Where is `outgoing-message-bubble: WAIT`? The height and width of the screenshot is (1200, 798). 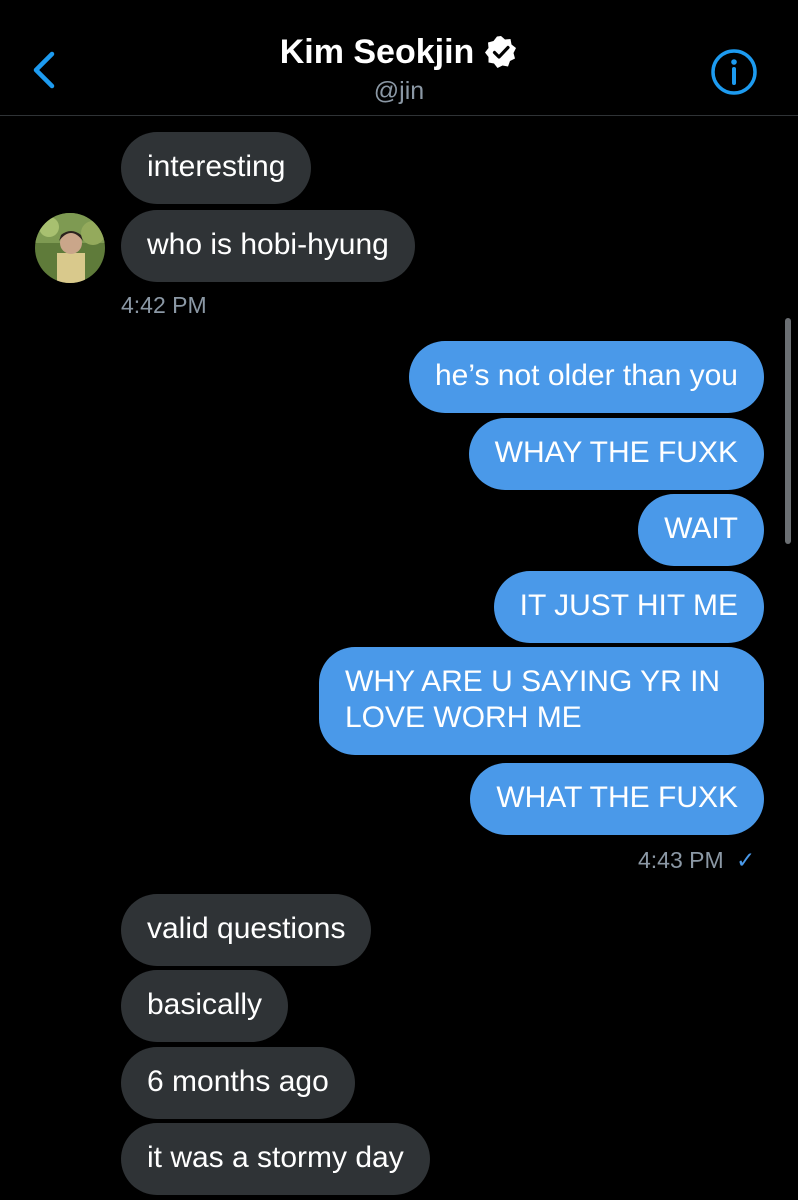
outgoing-message-bubble: WAIT is located at coordinates (701, 530).